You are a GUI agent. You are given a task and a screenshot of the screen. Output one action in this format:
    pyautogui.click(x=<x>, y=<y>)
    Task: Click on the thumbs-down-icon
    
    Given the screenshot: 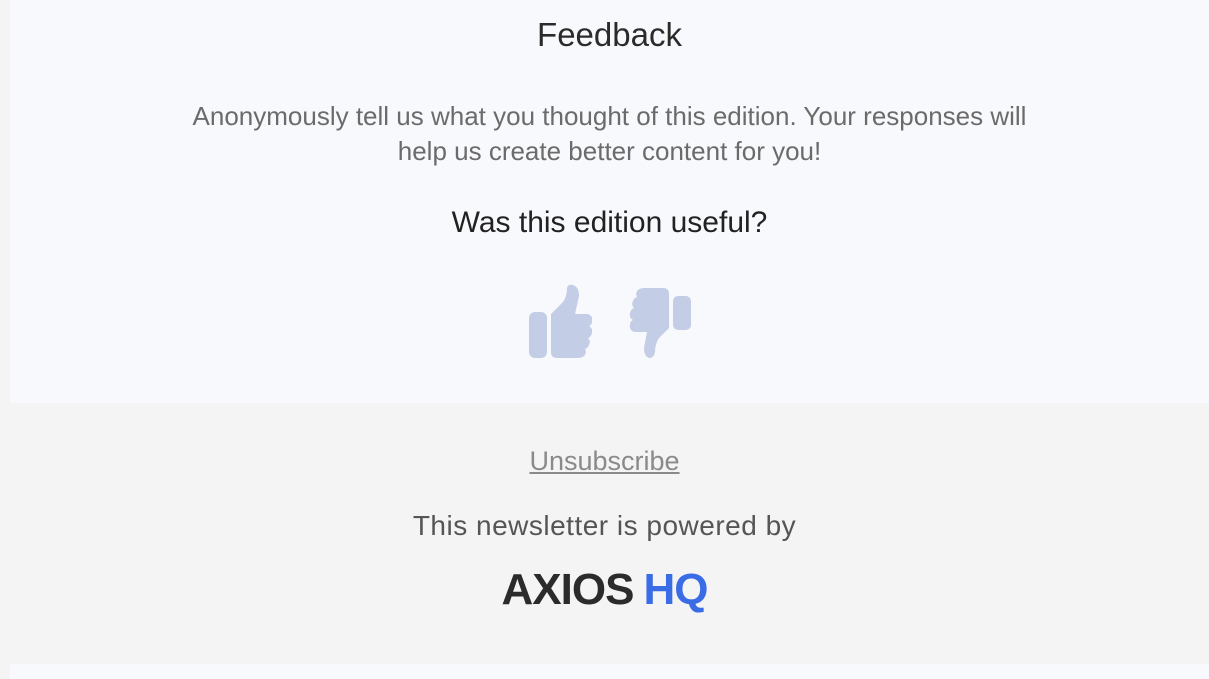 What is the action you would take?
    pyautogui.click(x=660, y=323)
    